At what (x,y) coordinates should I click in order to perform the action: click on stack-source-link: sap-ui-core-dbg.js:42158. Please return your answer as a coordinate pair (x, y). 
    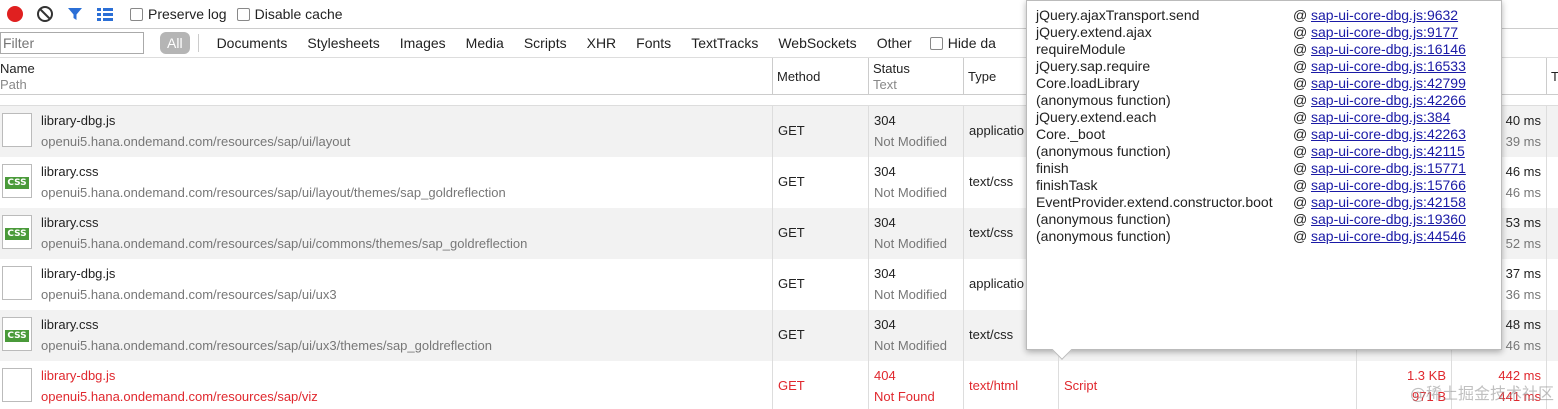
    Looking at the image, I should click on (1388, 202).